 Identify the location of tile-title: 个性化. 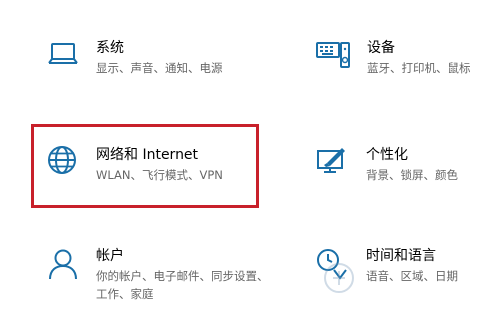
(387, 155).